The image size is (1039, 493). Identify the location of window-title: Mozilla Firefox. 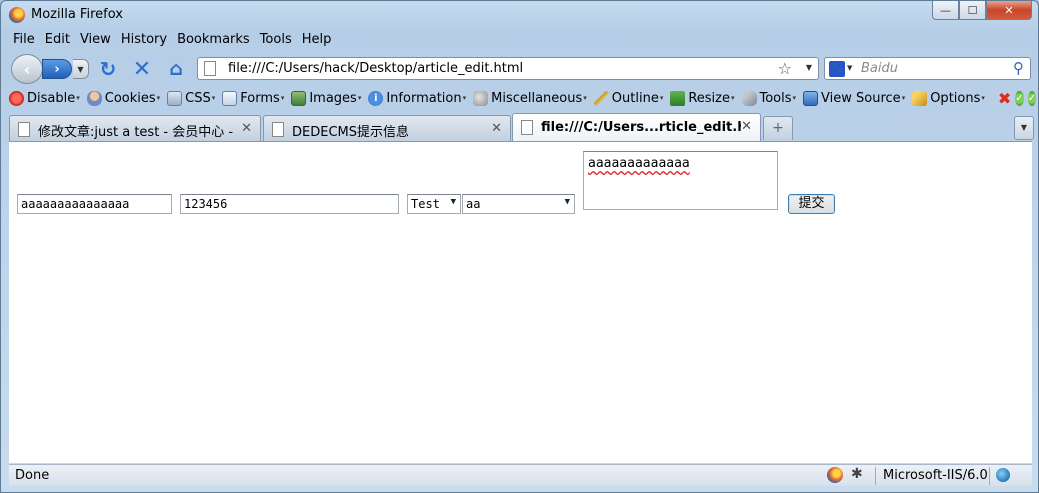
(77, 14).